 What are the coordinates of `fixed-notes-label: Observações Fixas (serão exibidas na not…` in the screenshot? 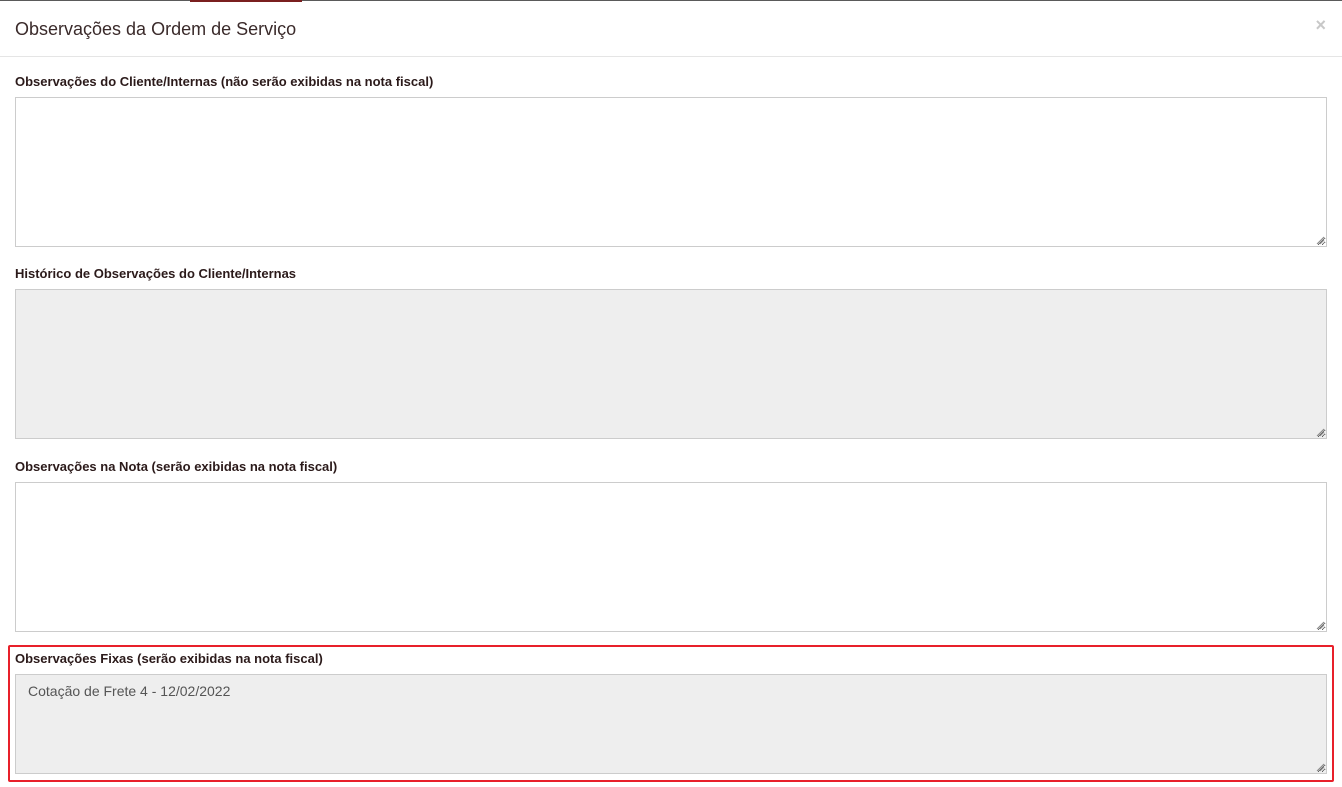 It's located at (169, 658).